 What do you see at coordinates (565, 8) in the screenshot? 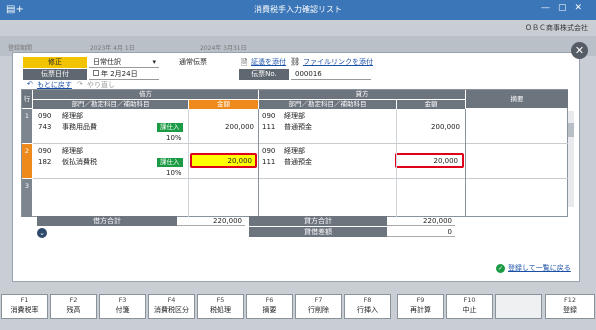
I see `window-controls: —▢✕` at bounding box center [565, 8].